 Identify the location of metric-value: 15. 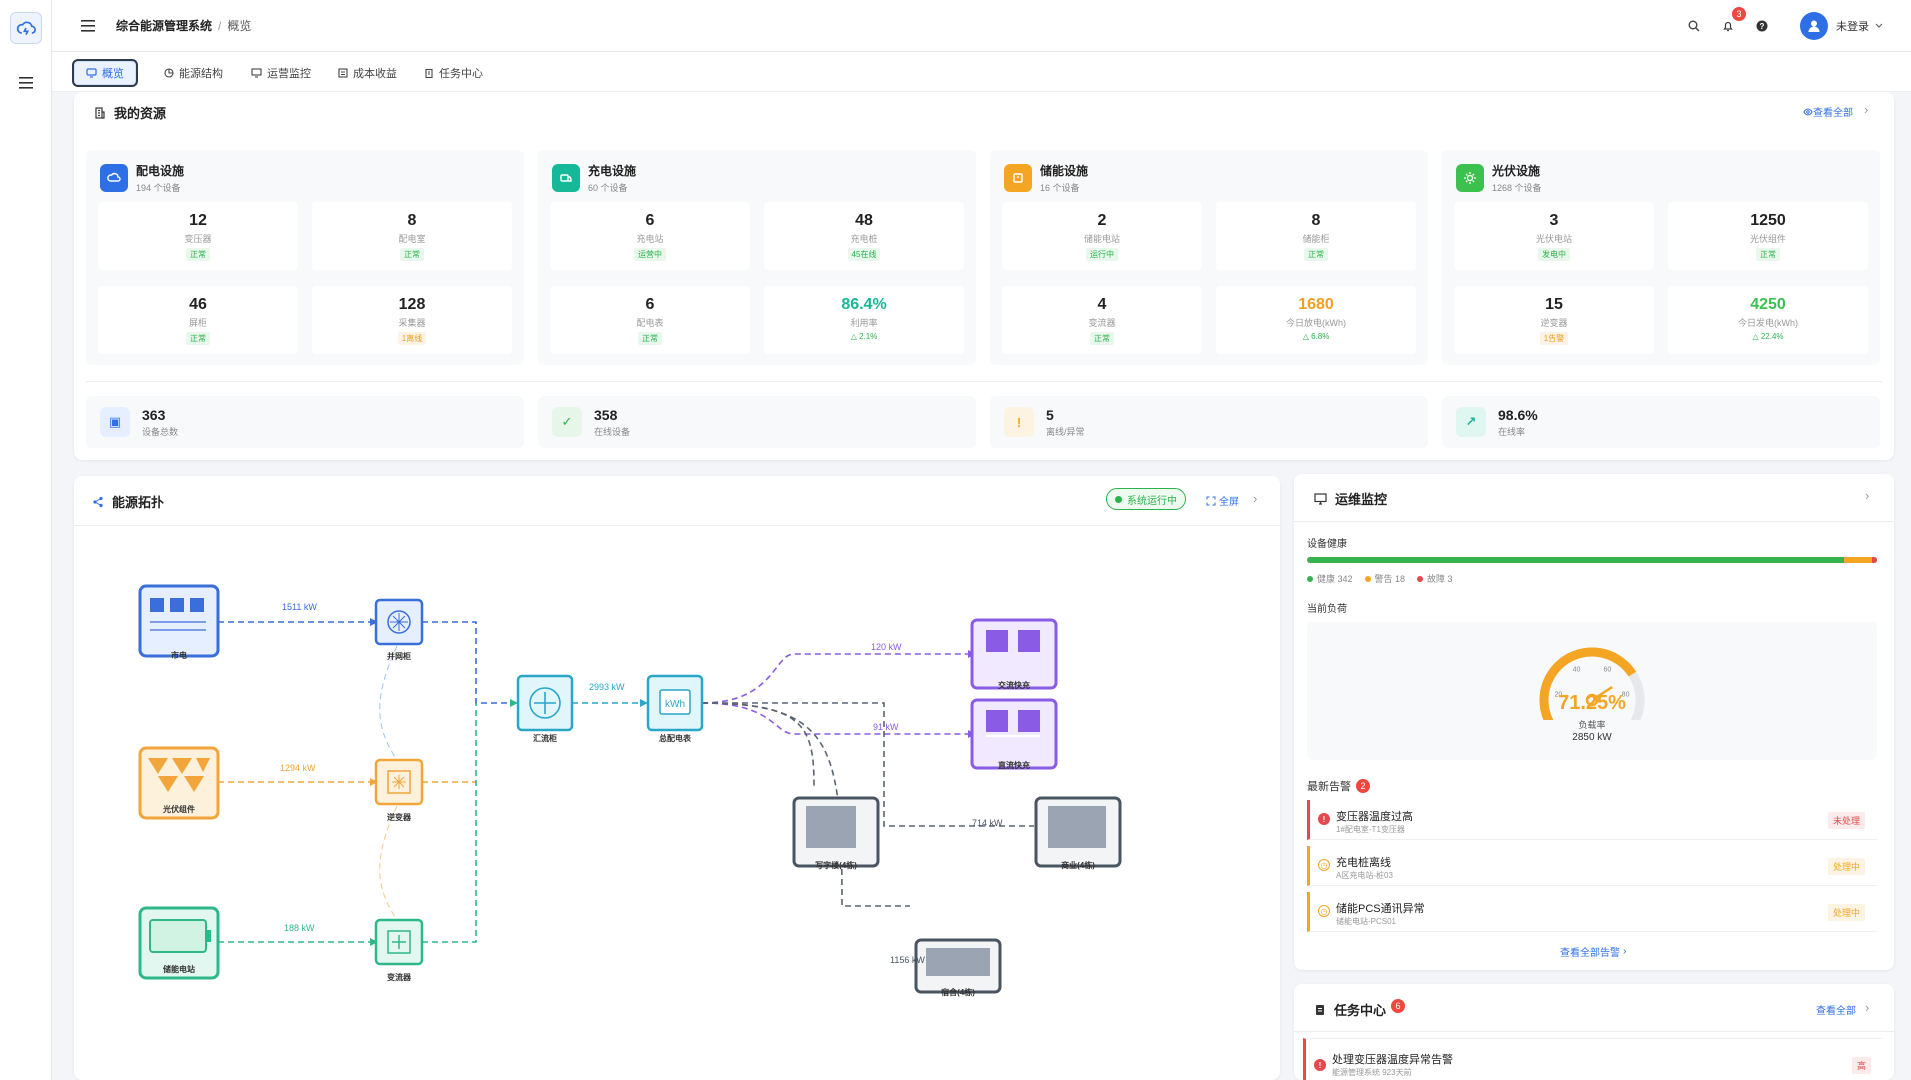
(1554, 304).